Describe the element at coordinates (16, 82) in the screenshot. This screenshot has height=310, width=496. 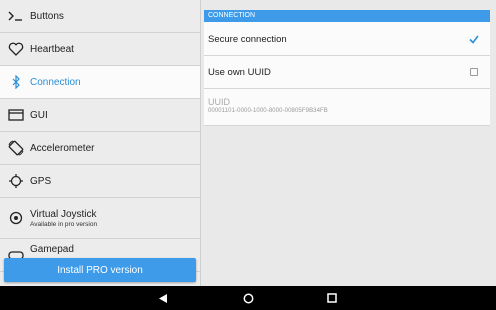
I see `bluetooth-icon` at that location.